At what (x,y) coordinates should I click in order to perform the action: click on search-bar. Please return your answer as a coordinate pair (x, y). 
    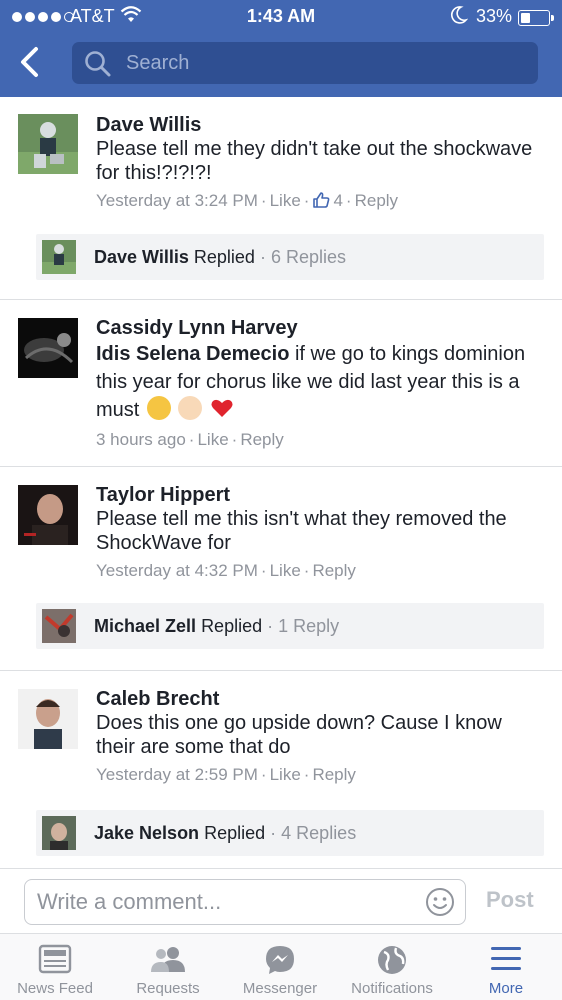
    Looking at the image, I should click on (305, 63).